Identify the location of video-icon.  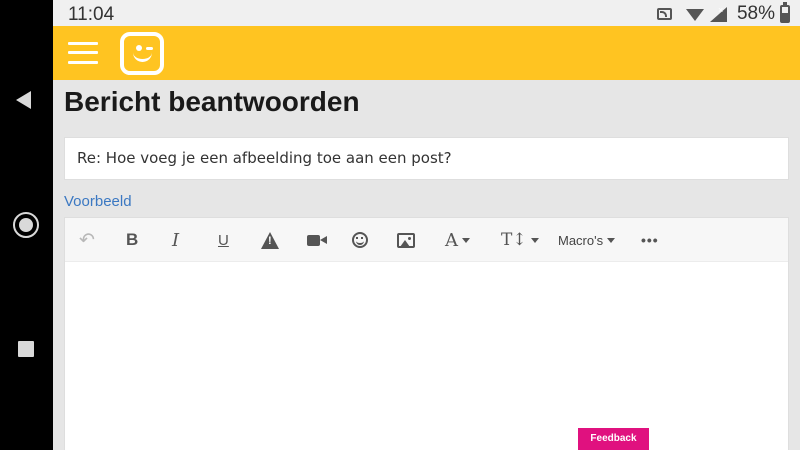
(317, 240).